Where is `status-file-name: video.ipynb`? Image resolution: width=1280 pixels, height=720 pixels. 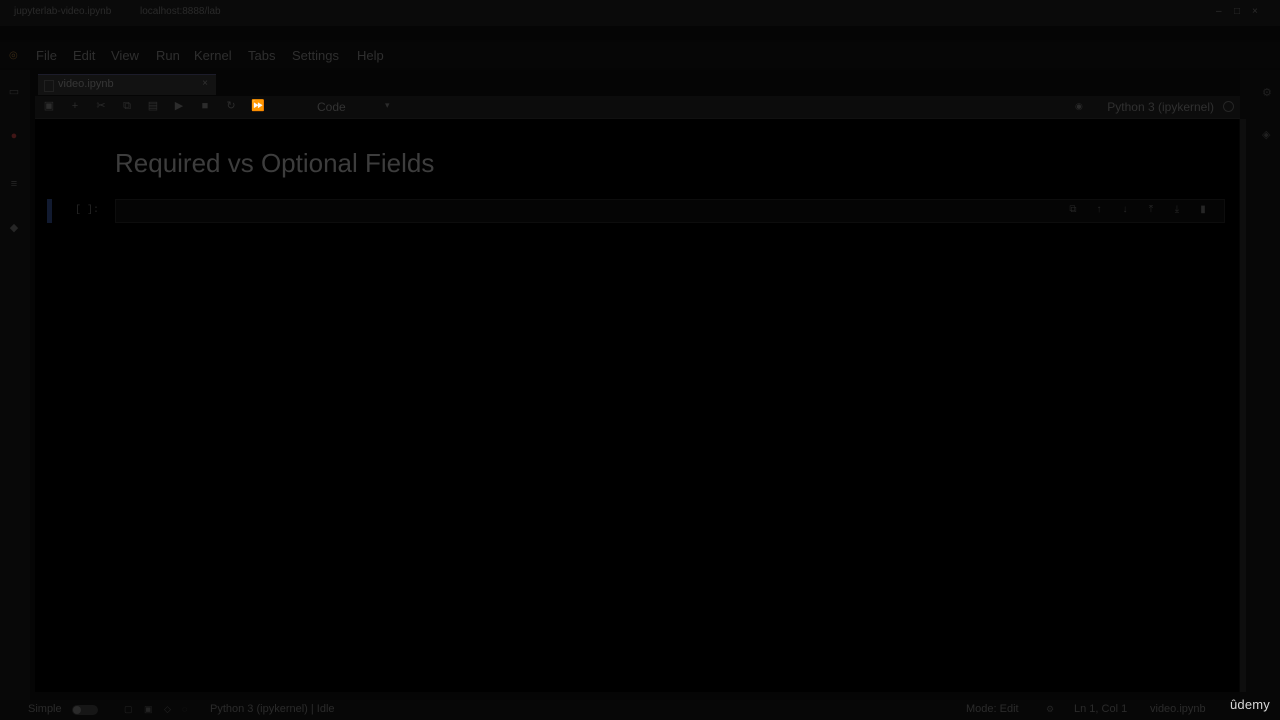 status-file-name: video.ipynb is located at coordinates (1178, 709).